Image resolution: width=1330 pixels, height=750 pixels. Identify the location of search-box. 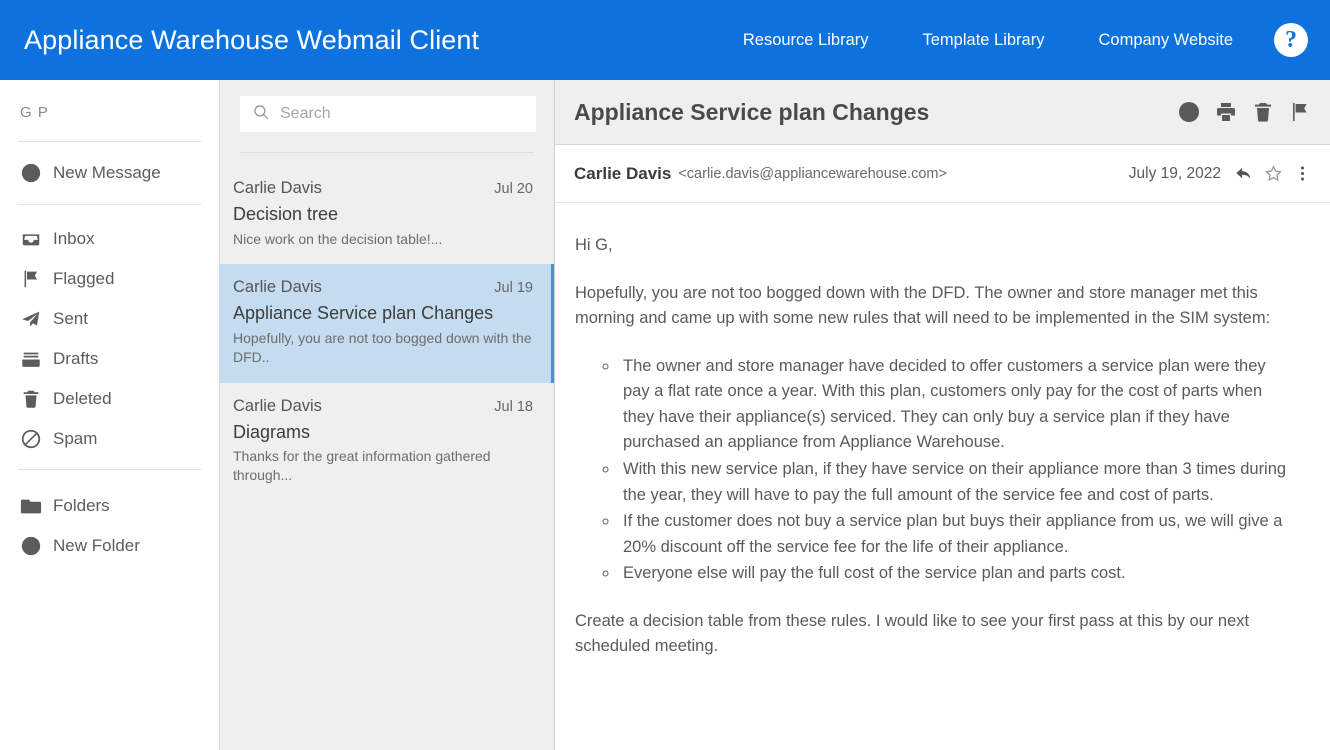
(388, 114).